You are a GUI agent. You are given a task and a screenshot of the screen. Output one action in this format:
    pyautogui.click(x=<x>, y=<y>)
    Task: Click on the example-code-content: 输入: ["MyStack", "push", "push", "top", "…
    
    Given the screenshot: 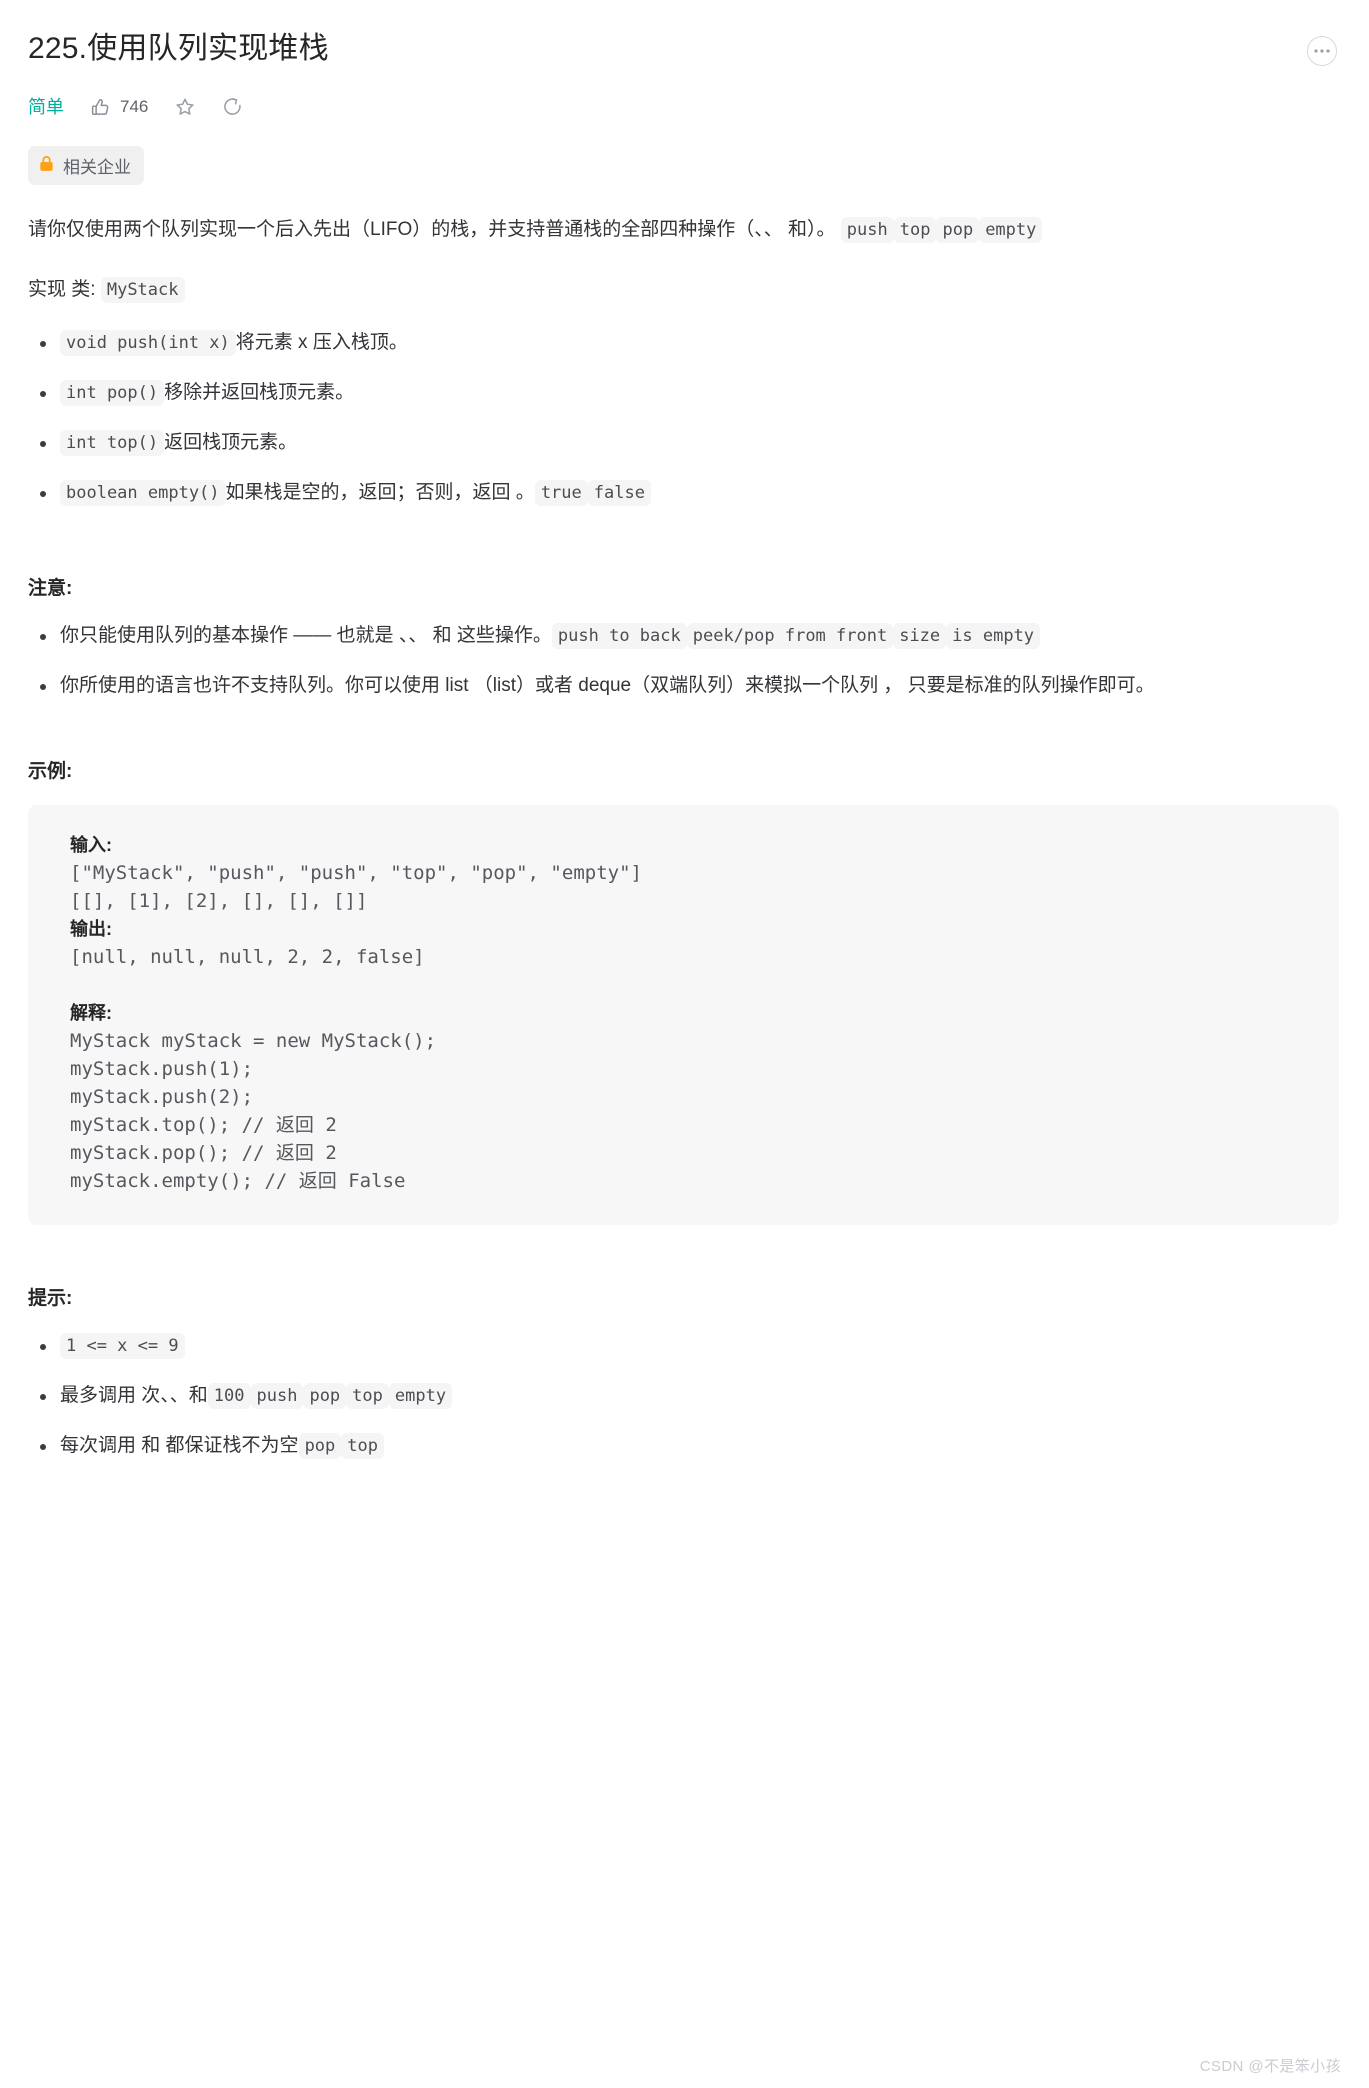 What is the action you would take?
    pyautogui.click(x=356, y=1013)
    